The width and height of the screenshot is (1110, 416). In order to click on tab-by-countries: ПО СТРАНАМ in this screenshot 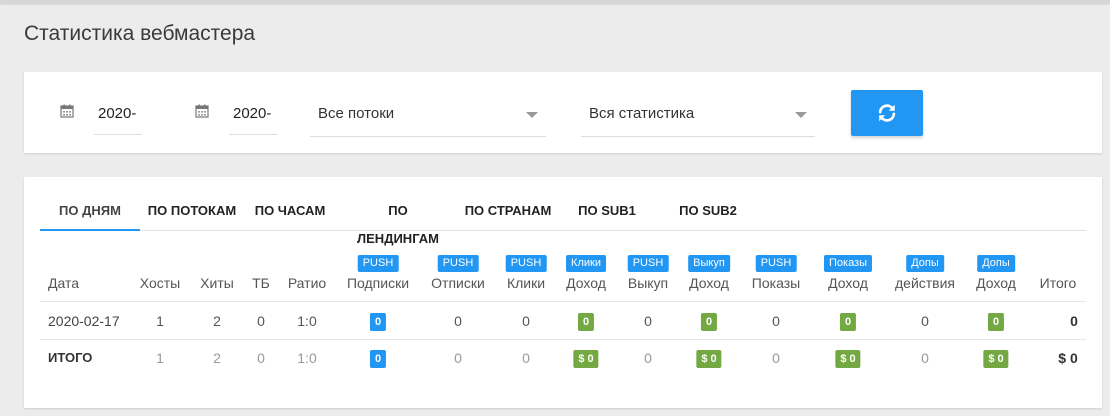, I will do `click(508, 213)`.